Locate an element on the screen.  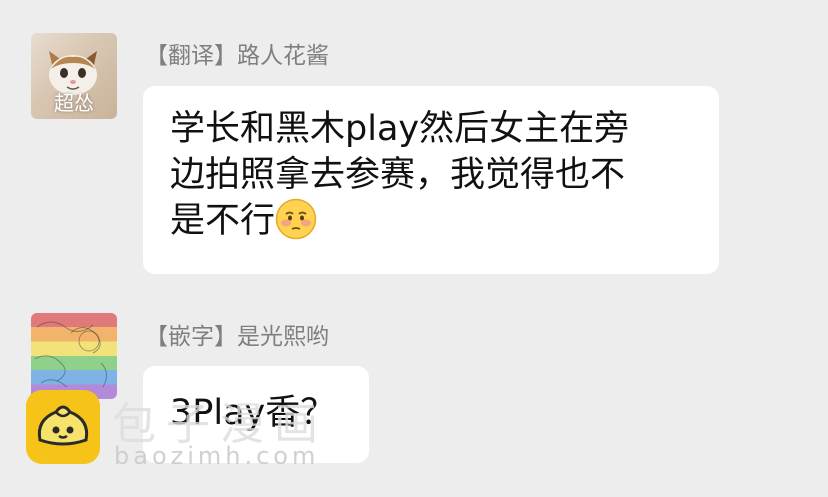
sender-name: 【翻译】路人花酱 is located at coordinates (237, 56).